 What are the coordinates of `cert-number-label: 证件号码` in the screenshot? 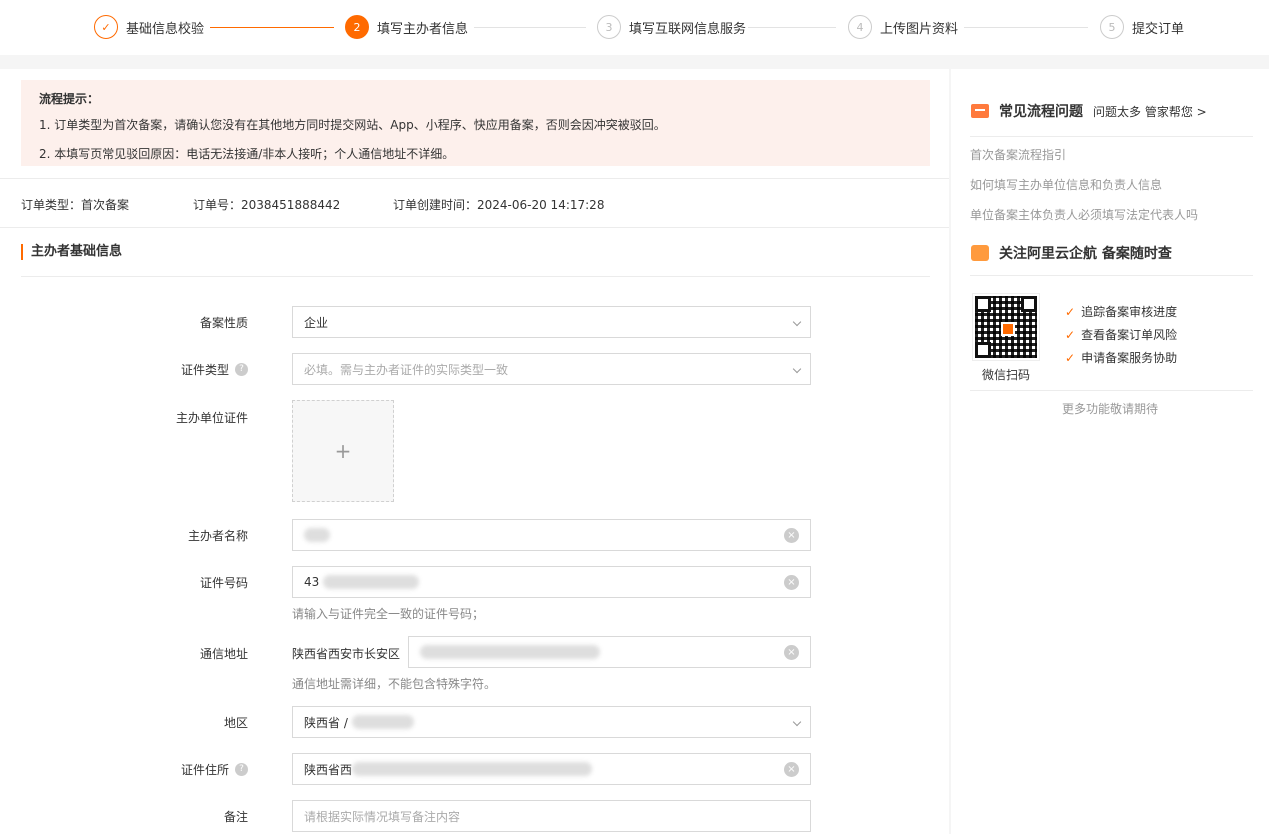 It's located at (223, 583).